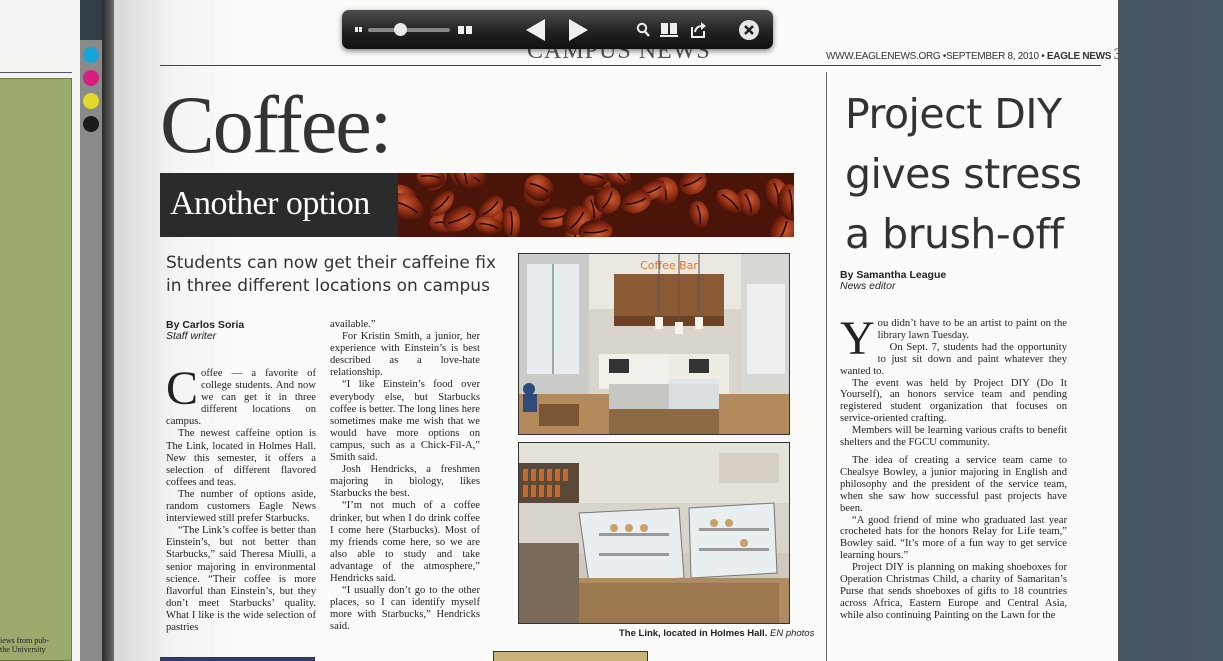 The width and height of the screenshot is (1223, 661). Describe the element at coordinates (826, 366) in the screenshot. I see `column-rule` at that location.